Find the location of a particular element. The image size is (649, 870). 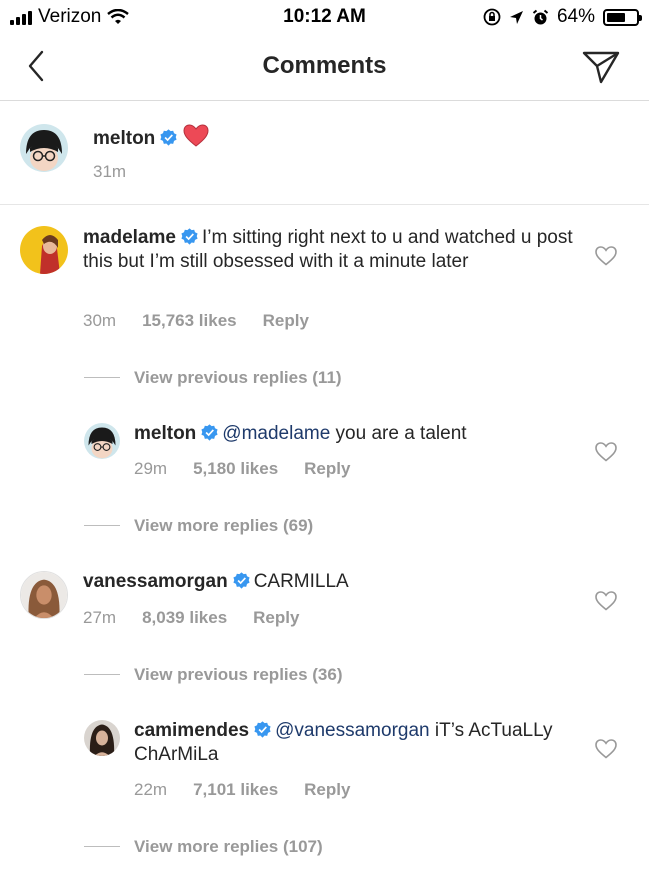

comment-text: melton @madelame you are a talent is located at coordinates (354, 434).